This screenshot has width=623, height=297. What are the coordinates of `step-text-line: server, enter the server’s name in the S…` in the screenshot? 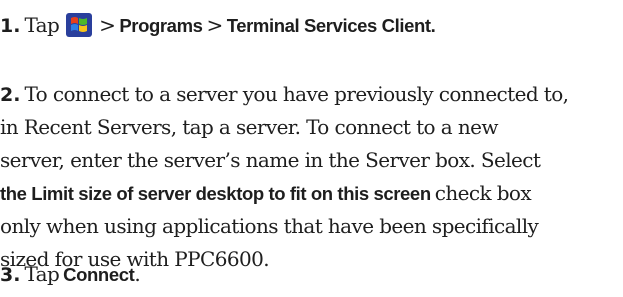 It's located at (270, 160).